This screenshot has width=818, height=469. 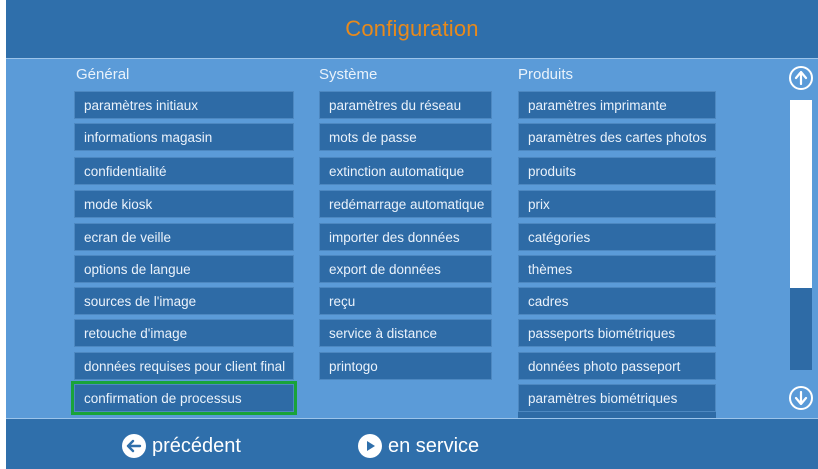 What do you see at coordinates (801, 329) in the screenshot?
I see `scrollbar-thumb` at bounding box center [801, 329].